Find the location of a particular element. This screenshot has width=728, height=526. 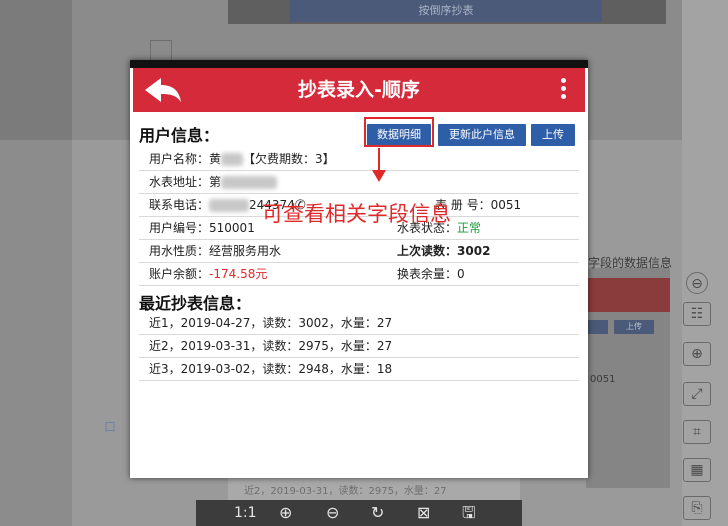

meter-address-row: 水表地址：第 is located at coordinates (359, 182).